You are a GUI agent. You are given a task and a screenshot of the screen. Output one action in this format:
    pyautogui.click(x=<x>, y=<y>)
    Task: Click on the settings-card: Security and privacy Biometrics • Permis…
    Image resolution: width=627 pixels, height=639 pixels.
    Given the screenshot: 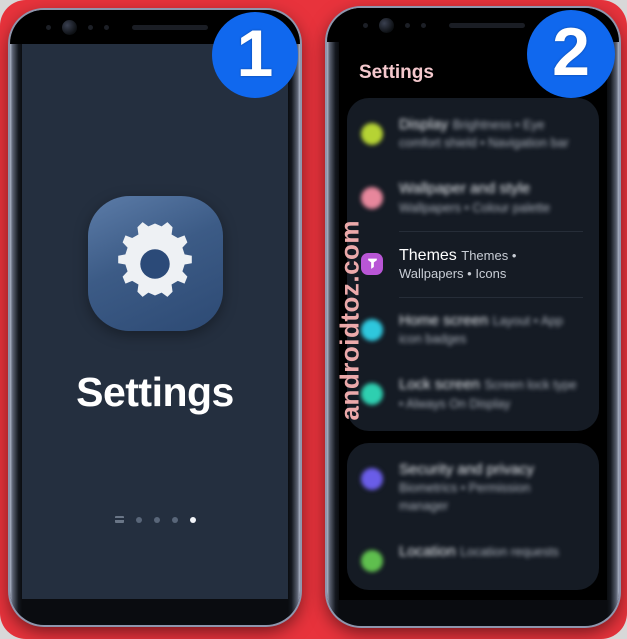 What is the action you would take?
    pyautogui.click(x=473, y=516)
    